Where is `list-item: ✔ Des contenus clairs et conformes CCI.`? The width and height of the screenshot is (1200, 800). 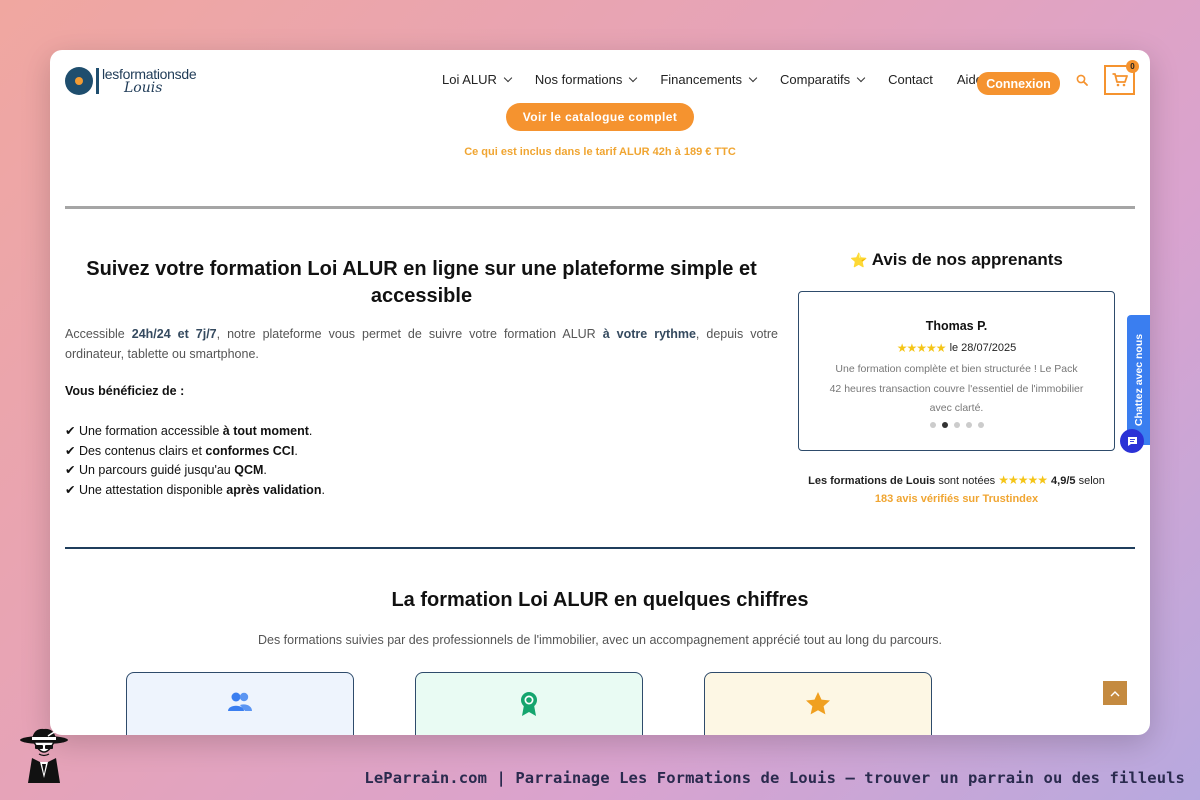 list-item: ✔ Des contenus clairs et conformes CCI. is located at coordinates (195, 452).